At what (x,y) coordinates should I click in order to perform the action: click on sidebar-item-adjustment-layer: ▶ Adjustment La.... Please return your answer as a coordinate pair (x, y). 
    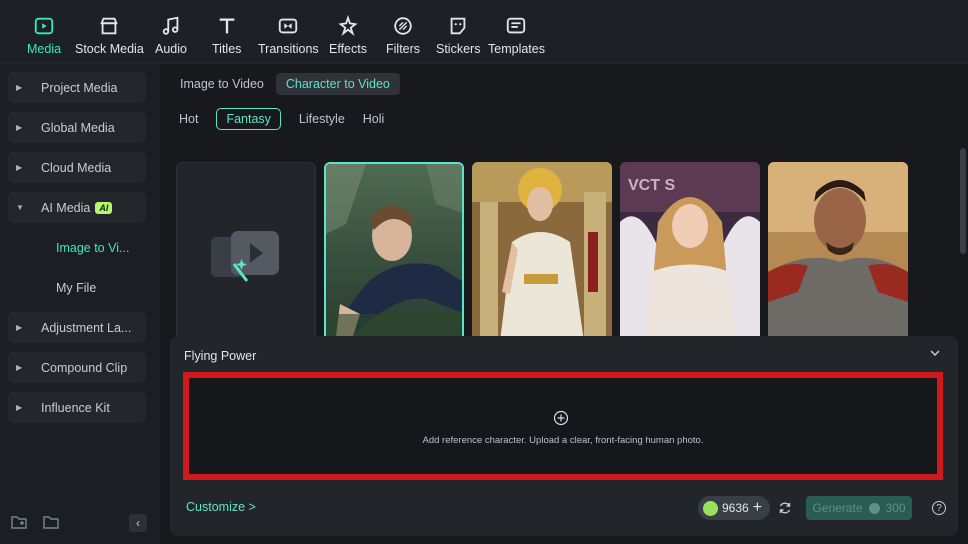
    Looking at the image, I should click on (77, 327).